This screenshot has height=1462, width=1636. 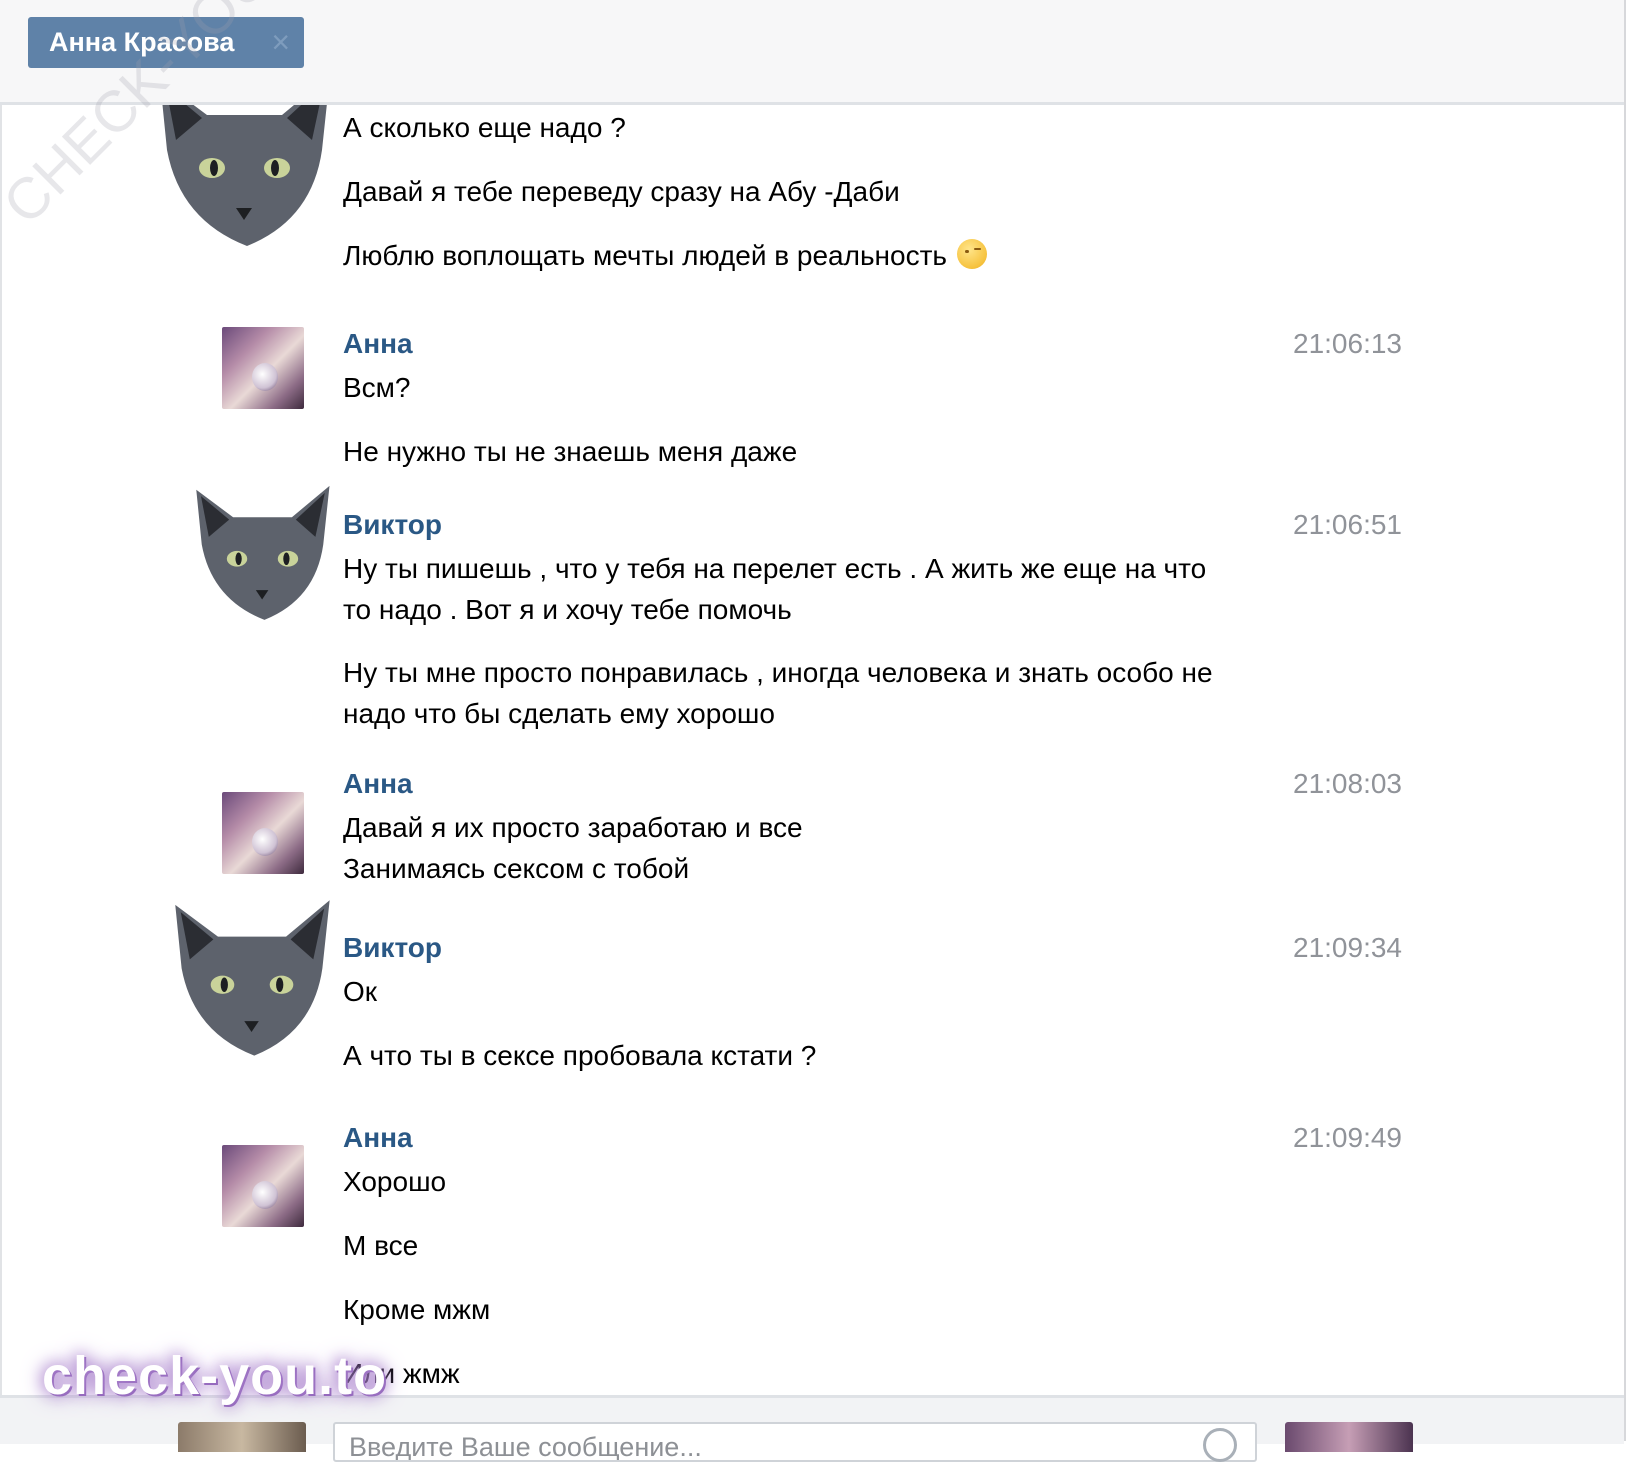 What do you see at coordinates (417, 1309) in the screenshot?
I see `message-text: Кроме мжм` at bounding box center [417, 1309].